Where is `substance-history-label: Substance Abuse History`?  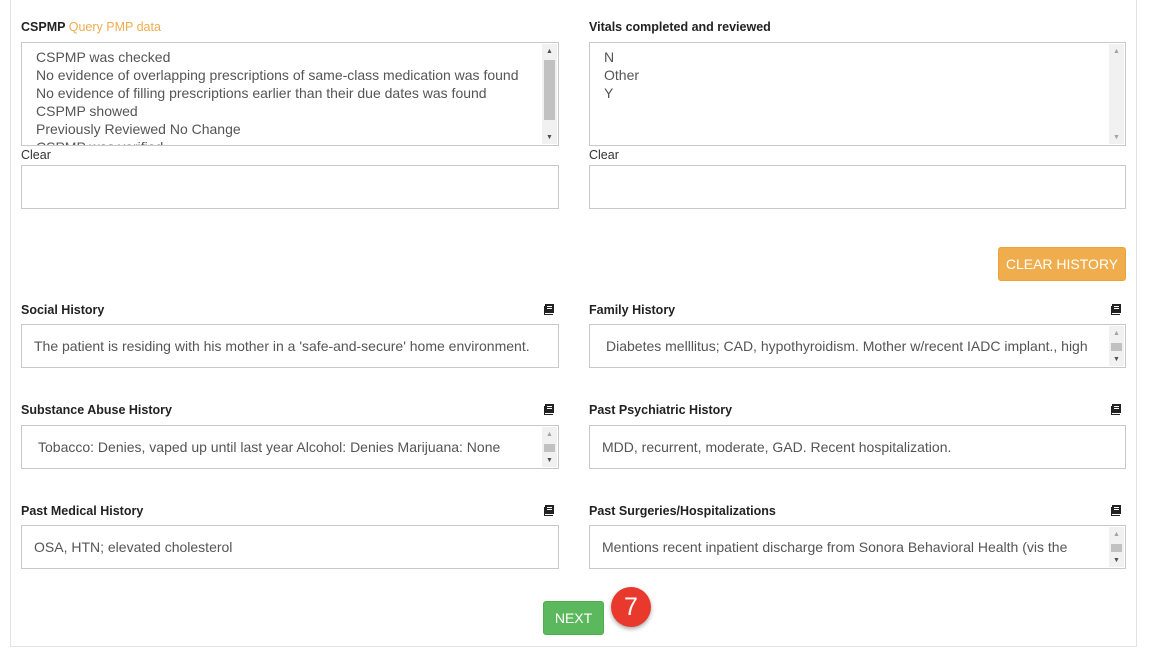
substance-history-label: Substance Abuse History is located at coordinates (96, 410).